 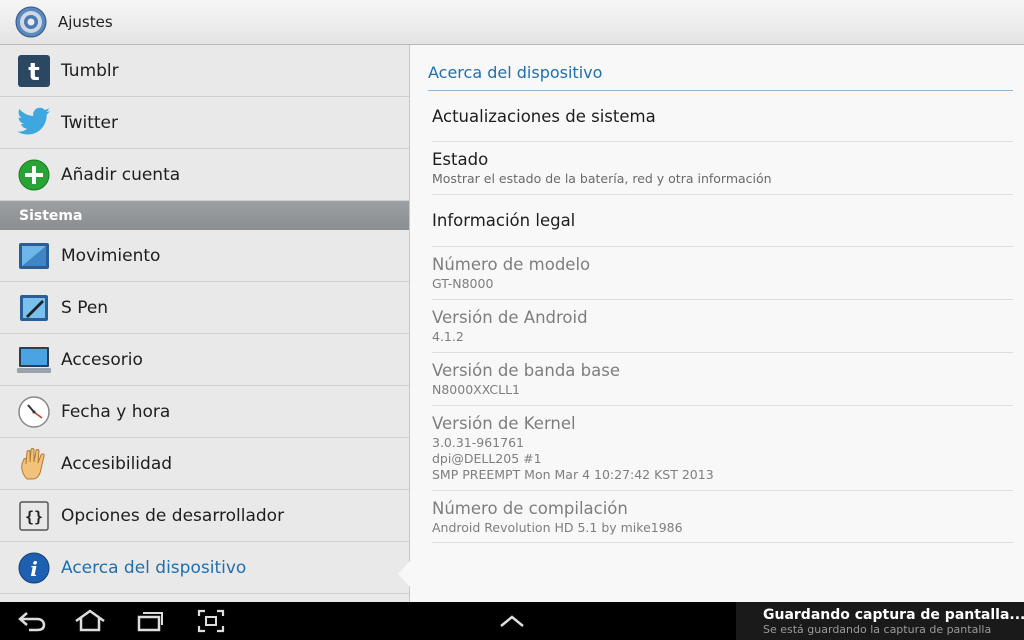 I want to click on detail-item-numero-modelo: Número de modelo GT-N8000, so click(x=722, y=273).